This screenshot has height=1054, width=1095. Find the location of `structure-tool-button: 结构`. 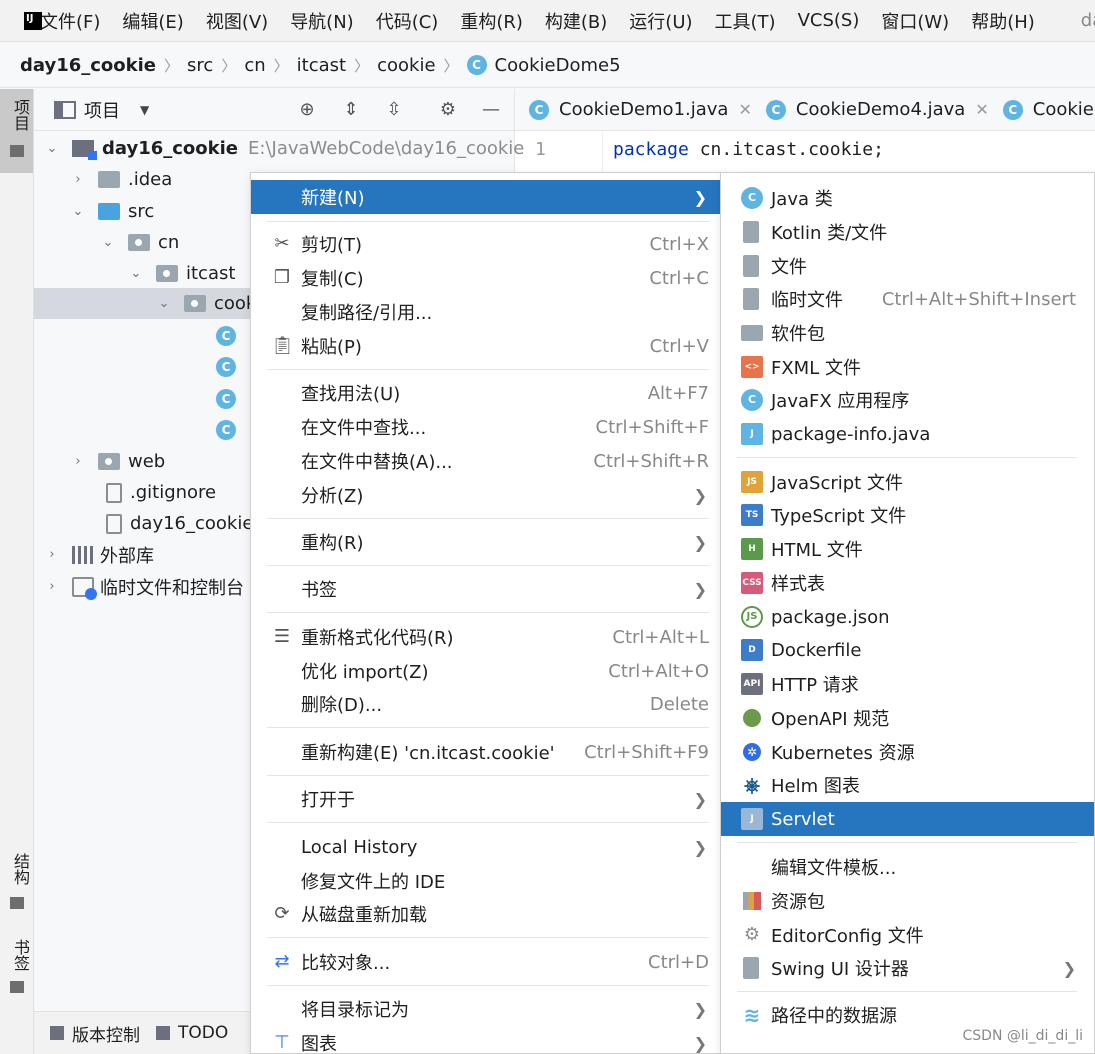

structure-tool-button: 结构 is located at coordinates (20, 869).